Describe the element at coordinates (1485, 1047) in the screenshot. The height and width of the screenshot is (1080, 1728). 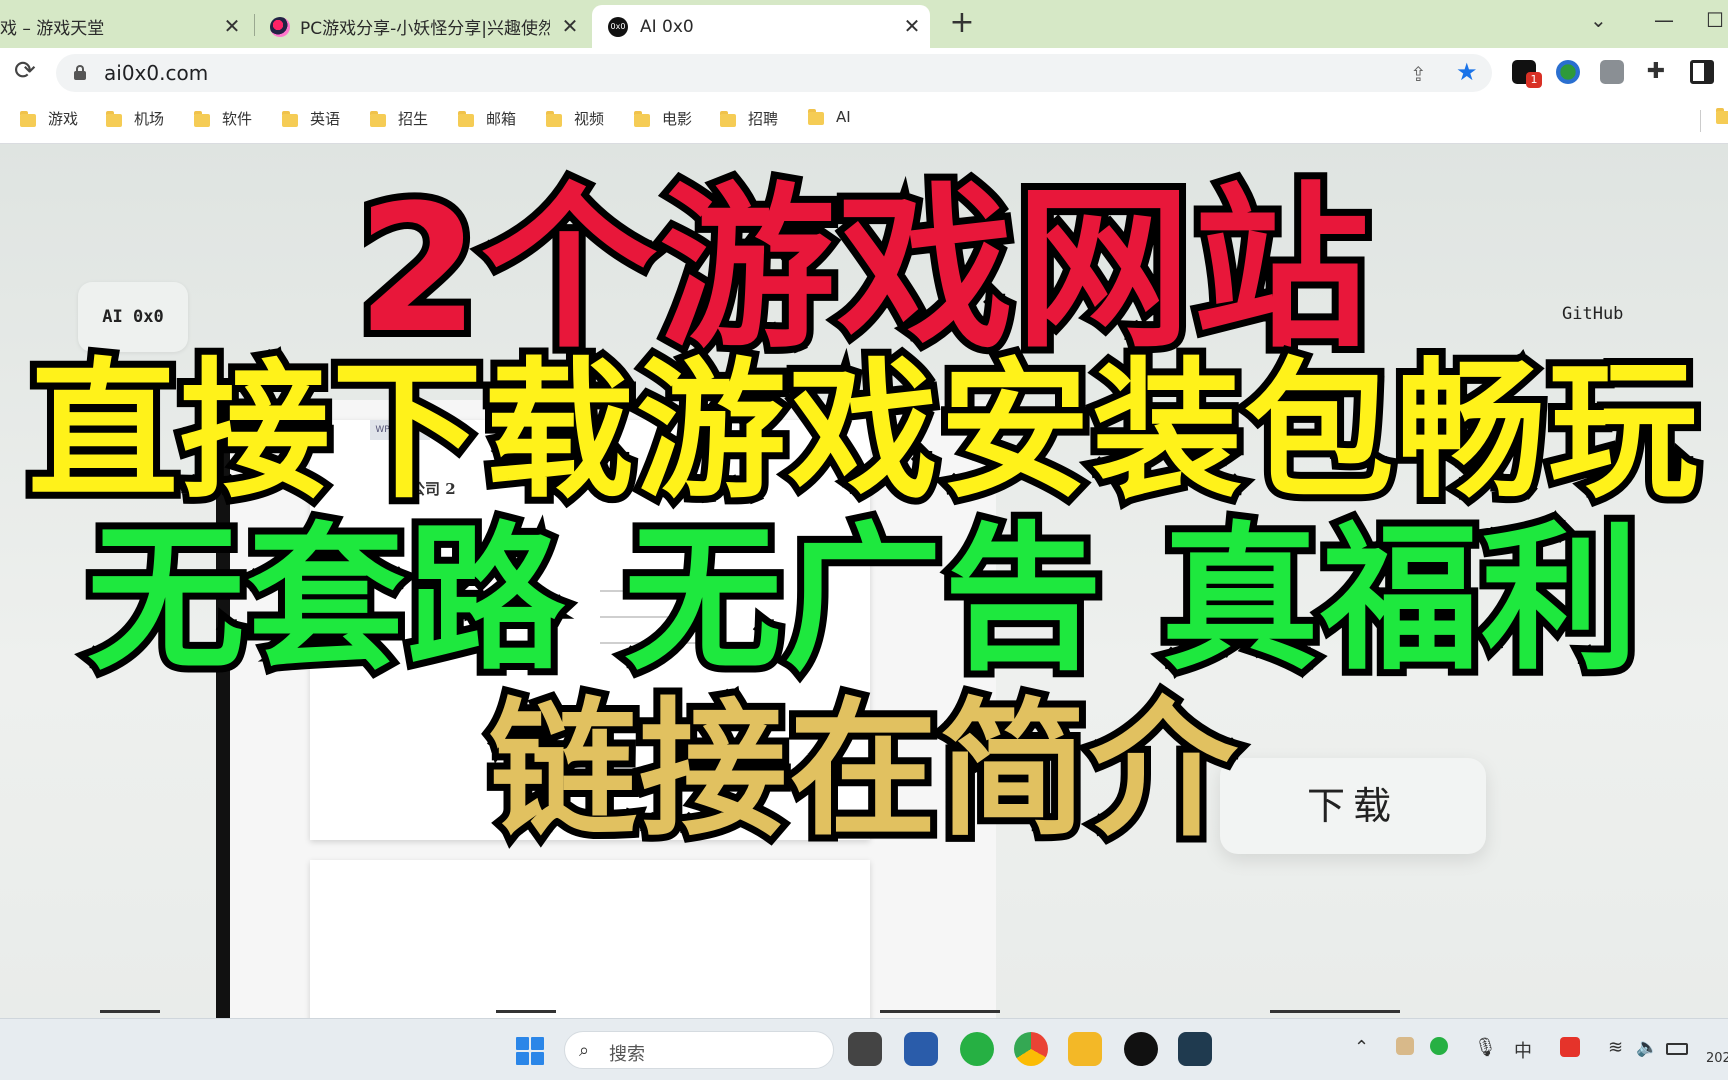
I see `microphone-icon: 🎙` at that location.